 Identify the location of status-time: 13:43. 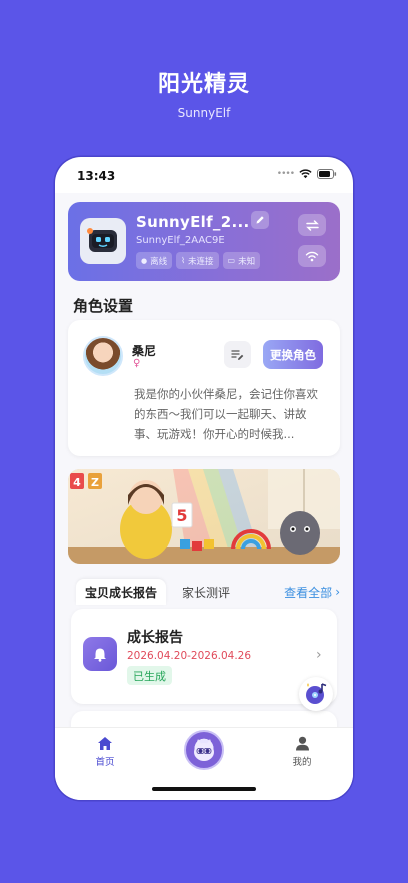
(96, 176).